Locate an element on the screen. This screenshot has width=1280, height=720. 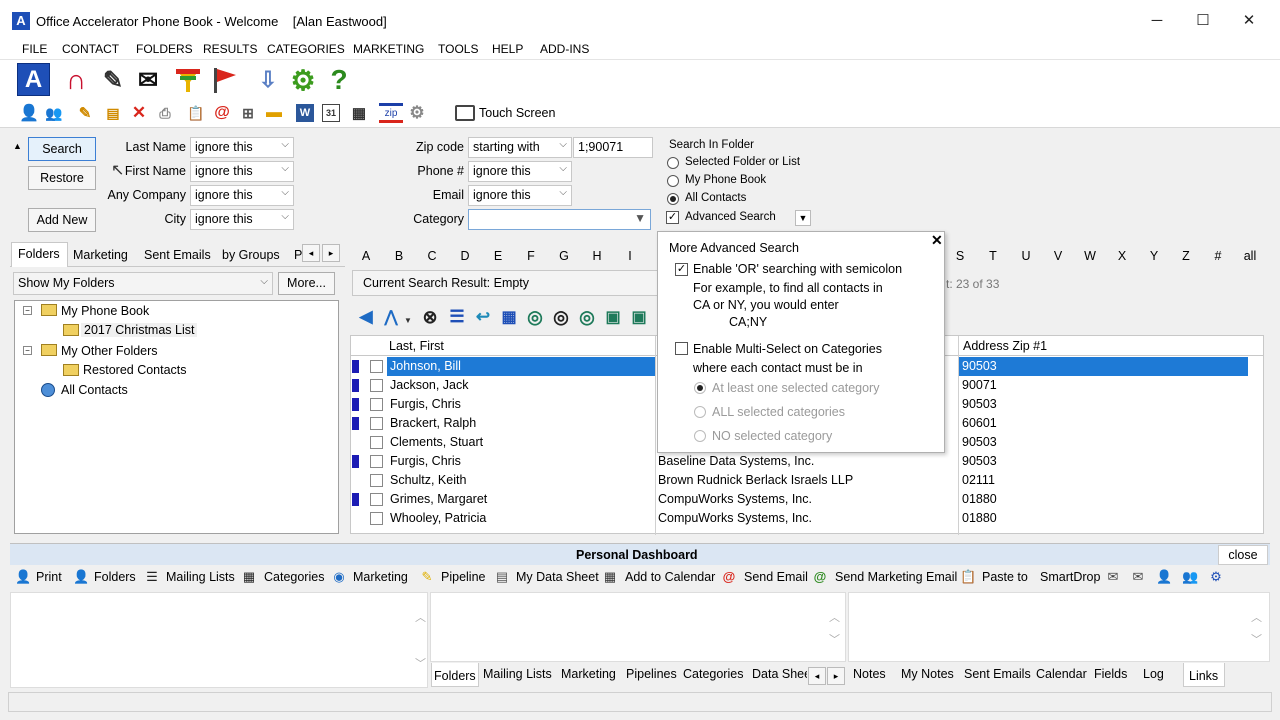
settings-gear-icon: ⚙ is located at coordinates (417, 112).